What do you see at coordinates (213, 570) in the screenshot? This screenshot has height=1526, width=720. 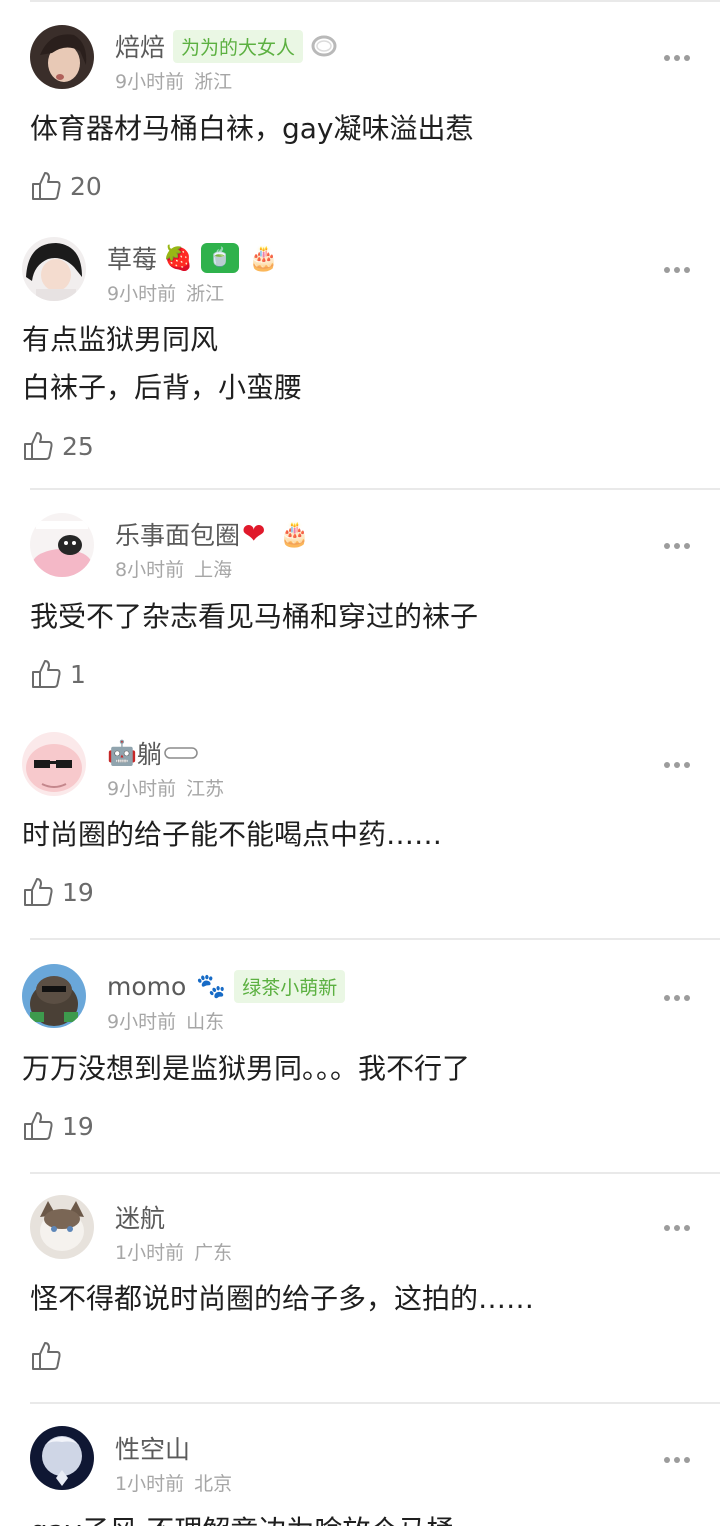 I see `comment-location: 上海` at bounding box center [213, 570].